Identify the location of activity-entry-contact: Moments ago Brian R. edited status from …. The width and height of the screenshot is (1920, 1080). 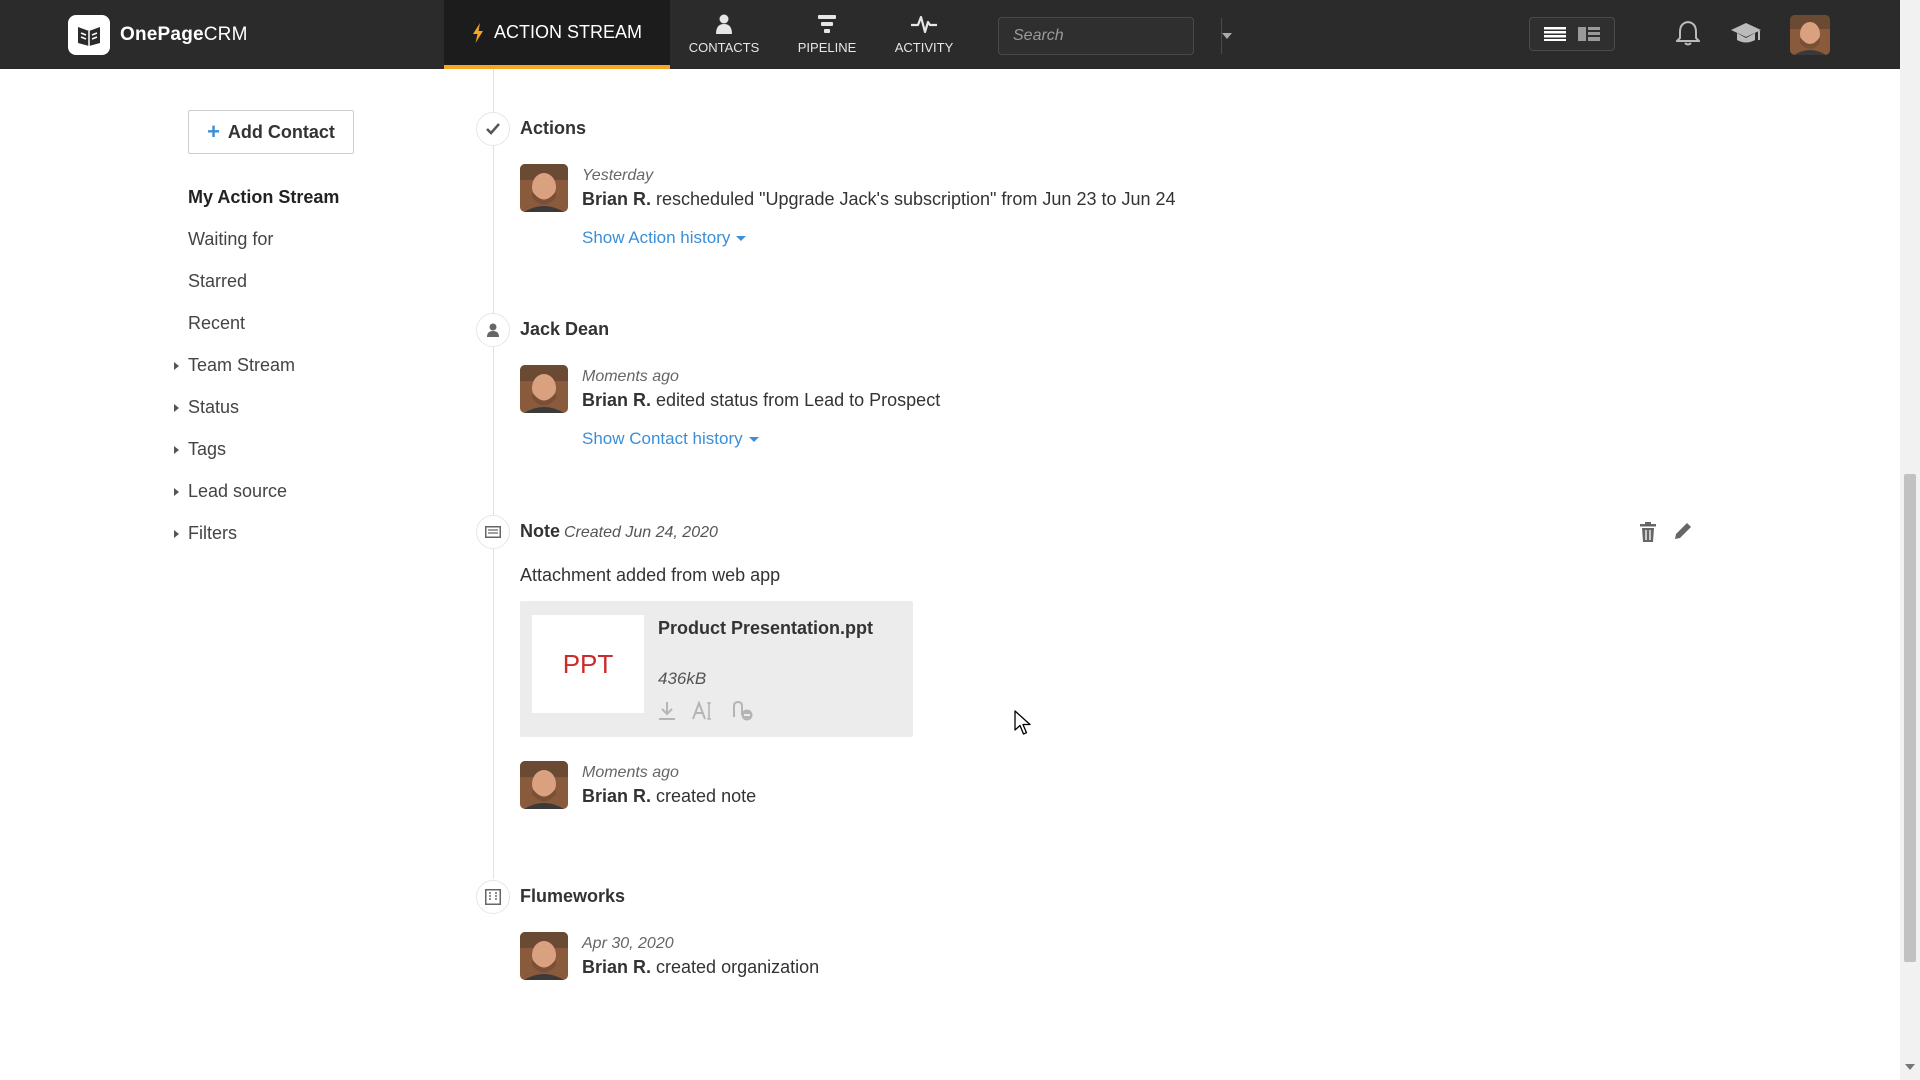
(761, 389).